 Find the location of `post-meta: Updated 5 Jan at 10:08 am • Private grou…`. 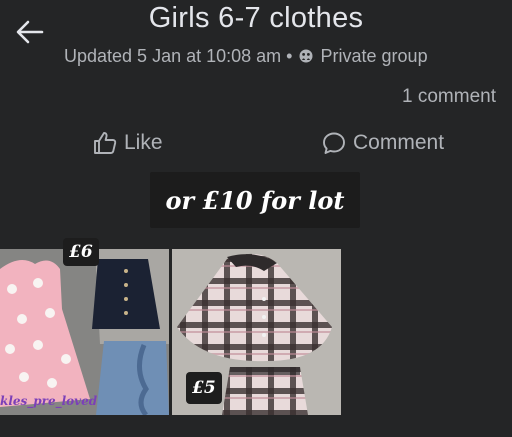

post-meta: Updated 5 Jan at 10:08 am • Private grou… is located at coordinates (246, 56).